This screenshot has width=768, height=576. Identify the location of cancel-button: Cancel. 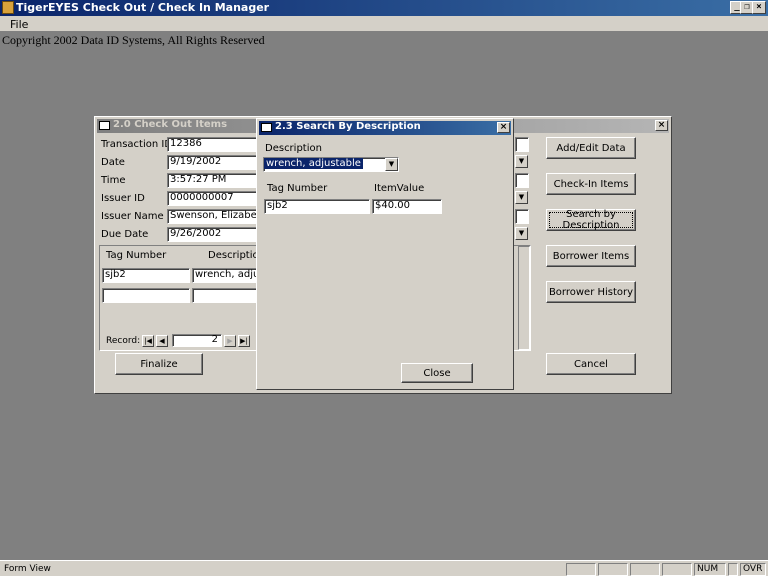
(591, 364).